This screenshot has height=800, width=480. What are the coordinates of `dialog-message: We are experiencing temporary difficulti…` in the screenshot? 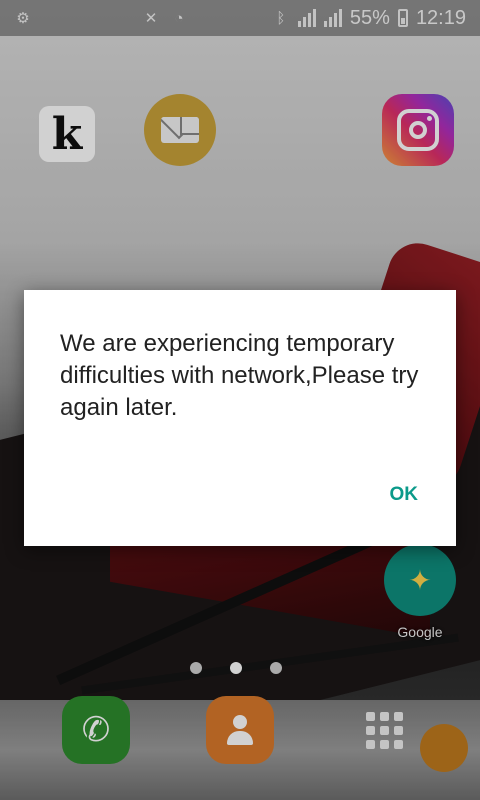 It's located at (239, 375).